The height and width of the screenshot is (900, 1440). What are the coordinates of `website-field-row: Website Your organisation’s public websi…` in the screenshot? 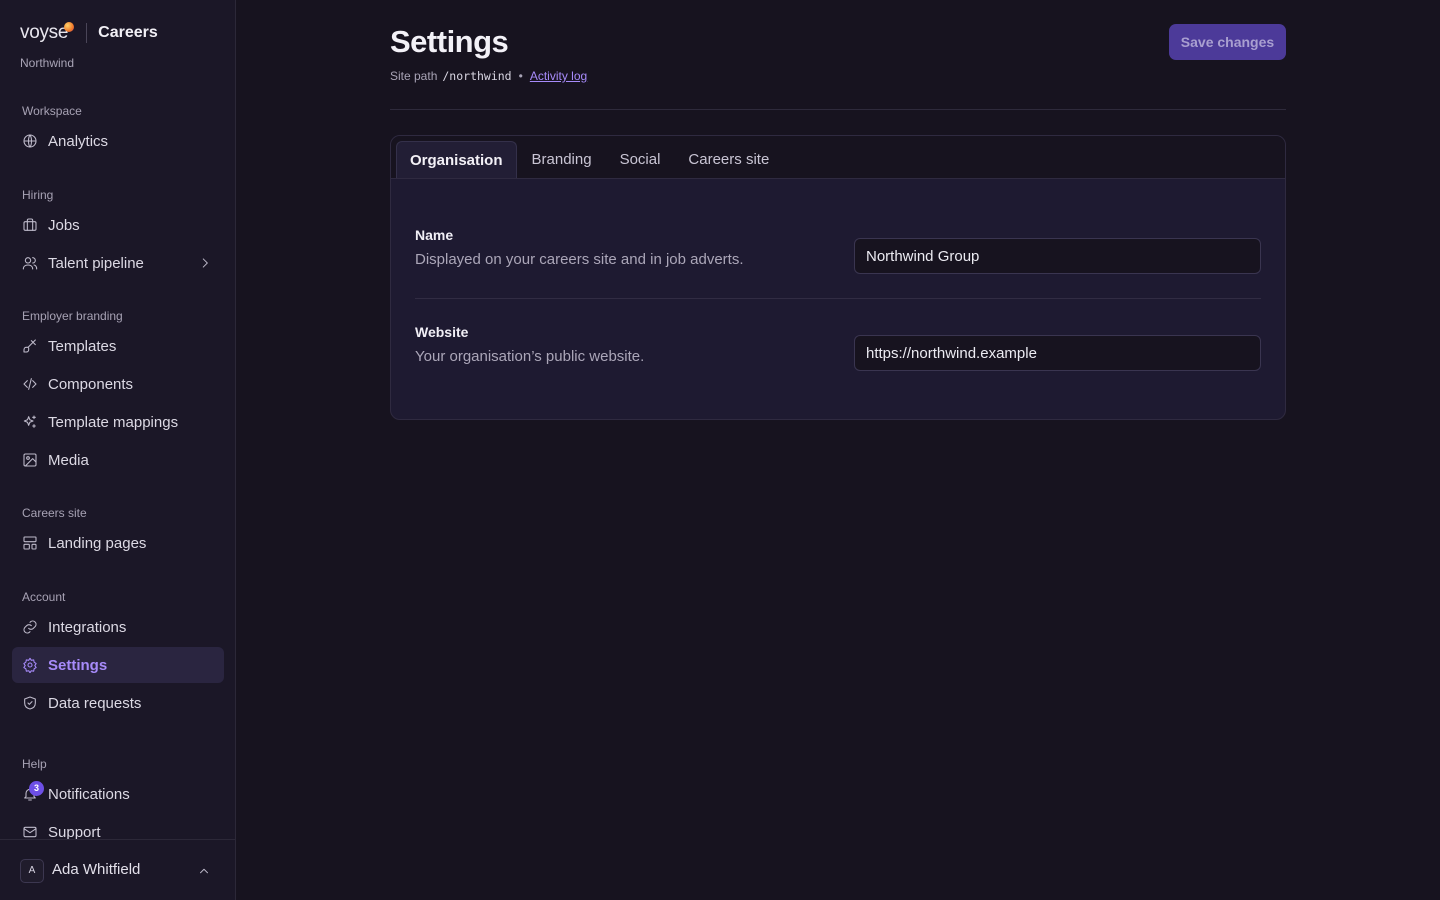 It's located at (838, 347).